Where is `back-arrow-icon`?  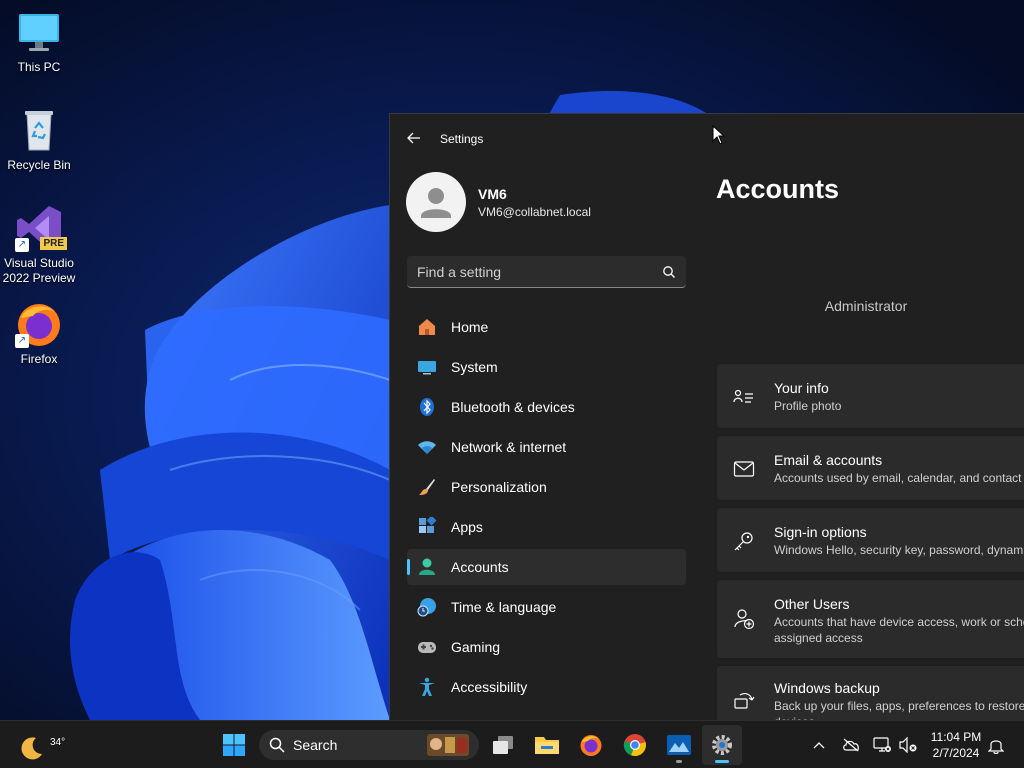
back-arrow-icon is located at coordinates (414, 138).